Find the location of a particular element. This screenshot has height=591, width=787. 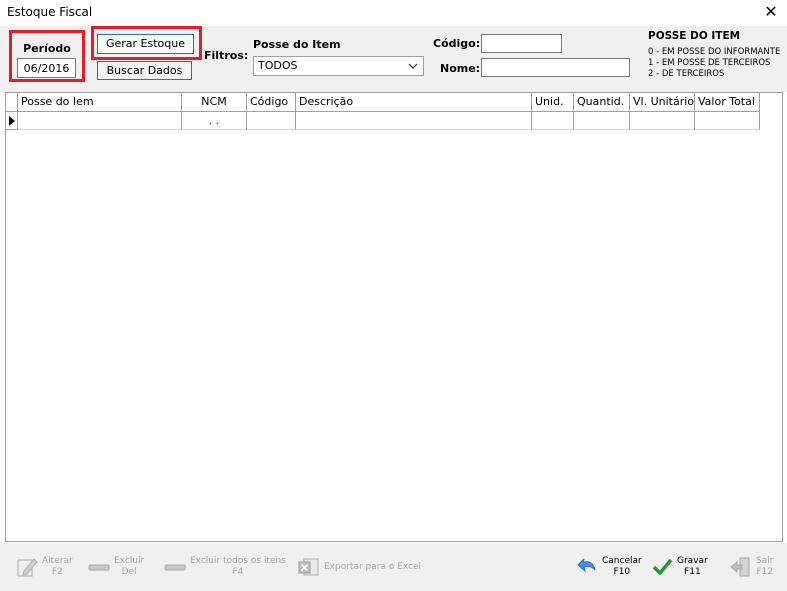

close-icon: ✕ is located at coordinates (771, 12).